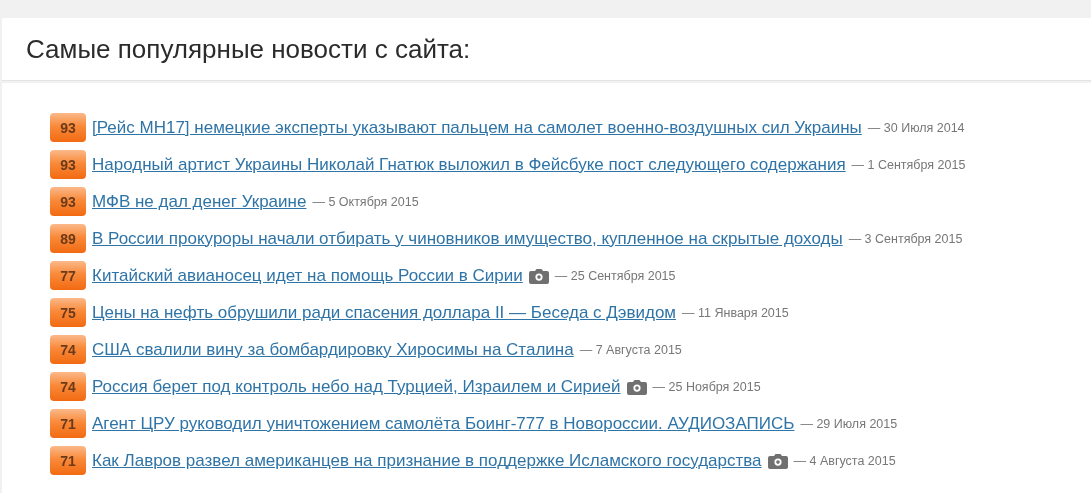 The height and width of the screenshot is (493, 1091). I want to click on section-title: Самые популярные новости с сайта:, so click(248, 49).